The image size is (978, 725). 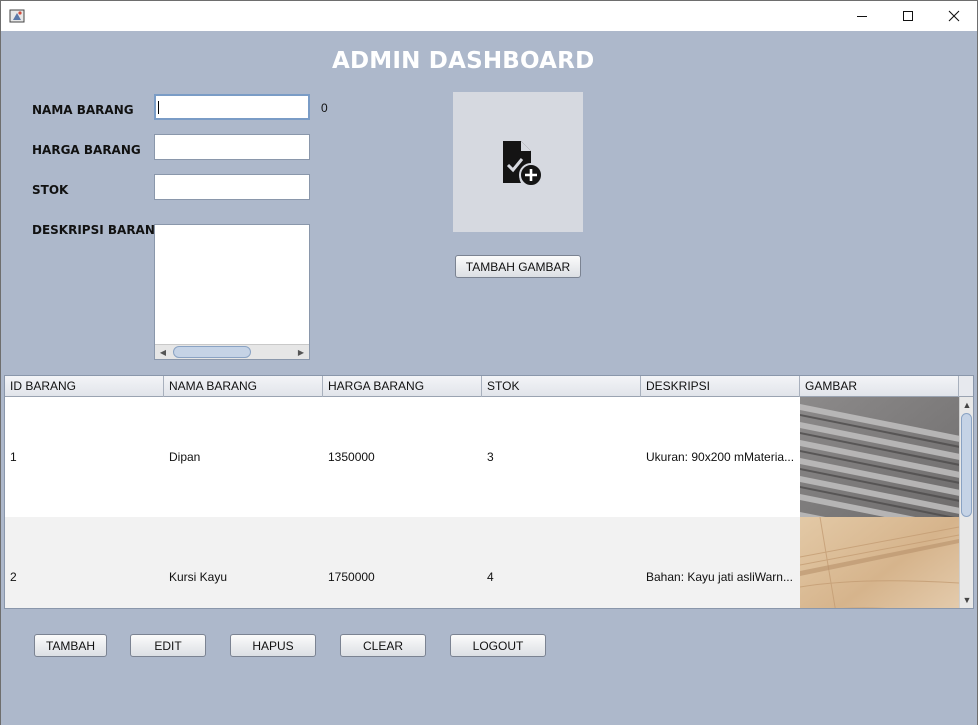 I want to click on column-header-id: ID BARANG, so click(x=84, y=386).